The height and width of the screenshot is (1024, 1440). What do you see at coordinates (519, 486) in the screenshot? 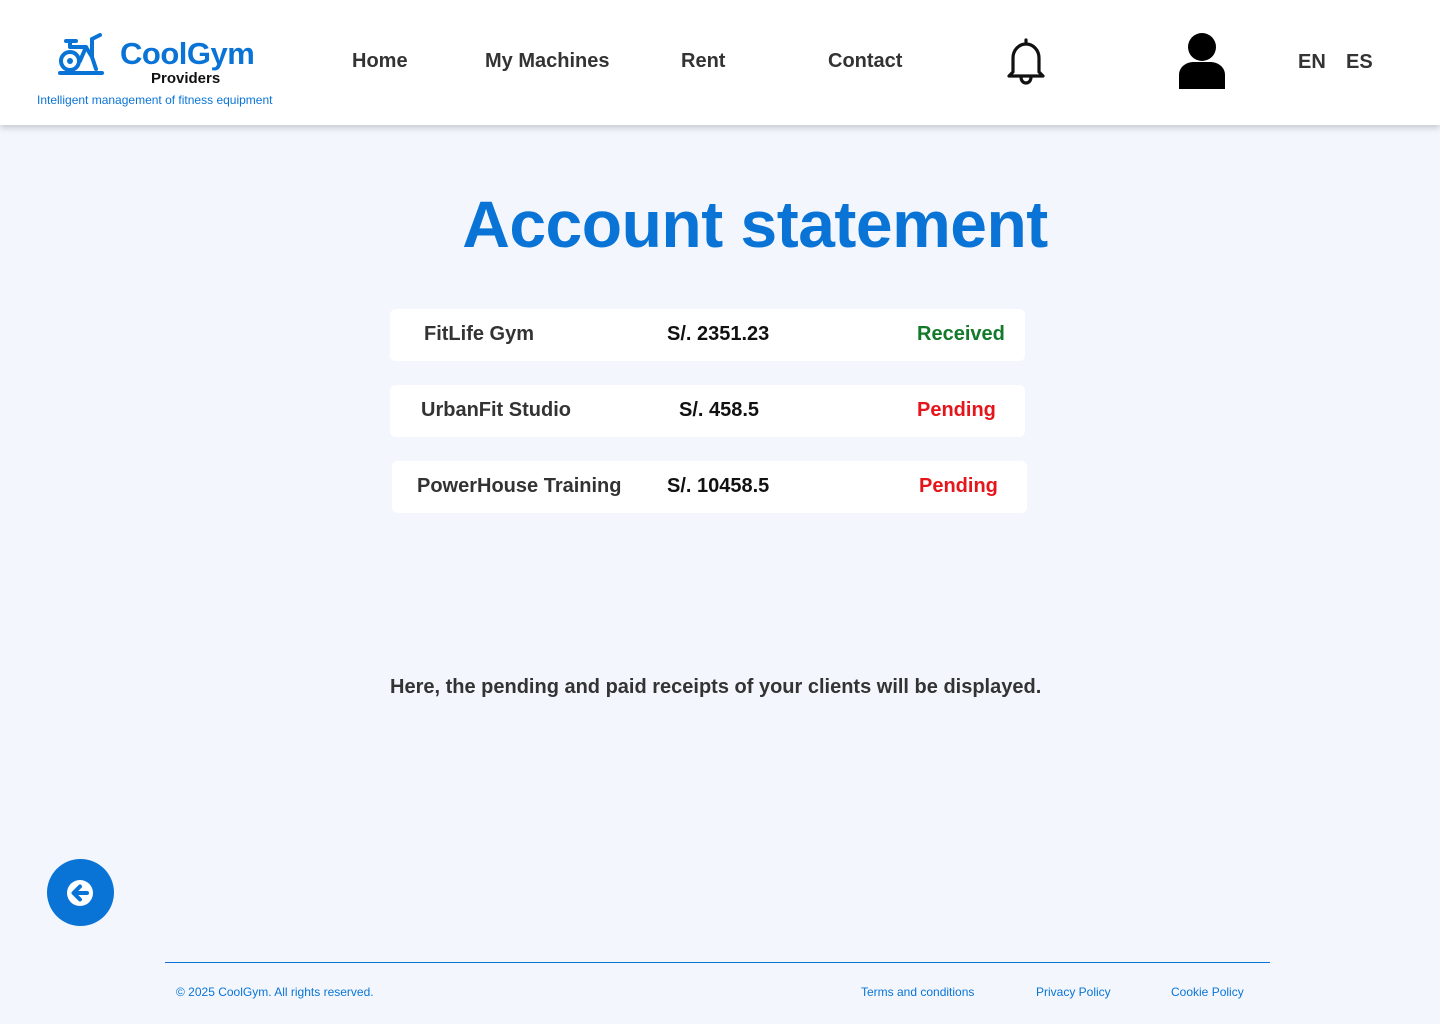
I see `client-name: PowerHouse Training` at bounding box center [519, 486].